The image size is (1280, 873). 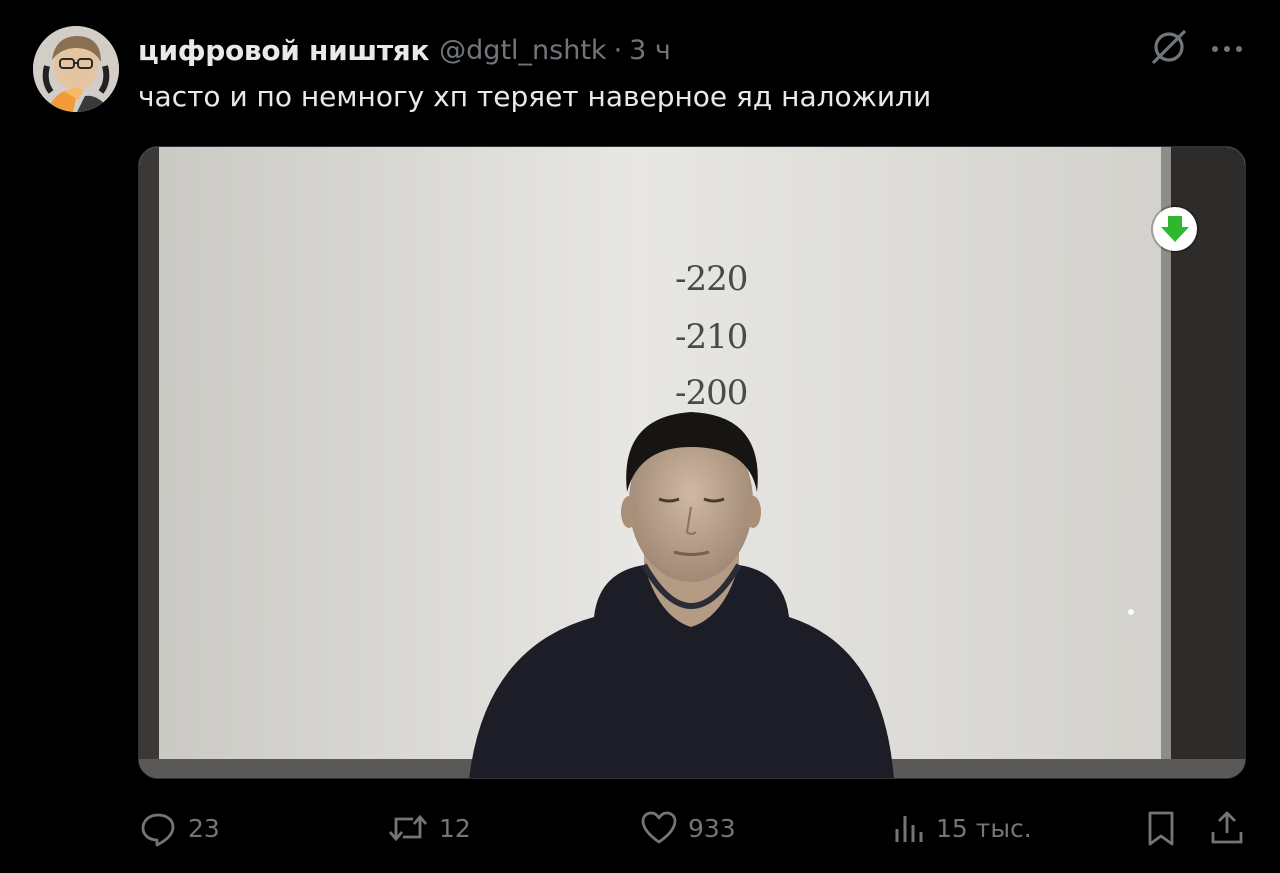 I want to click on tweet-header: цифровой ништяк @dgtl_nshtk · 3 ч, so click(x=404, y=50).